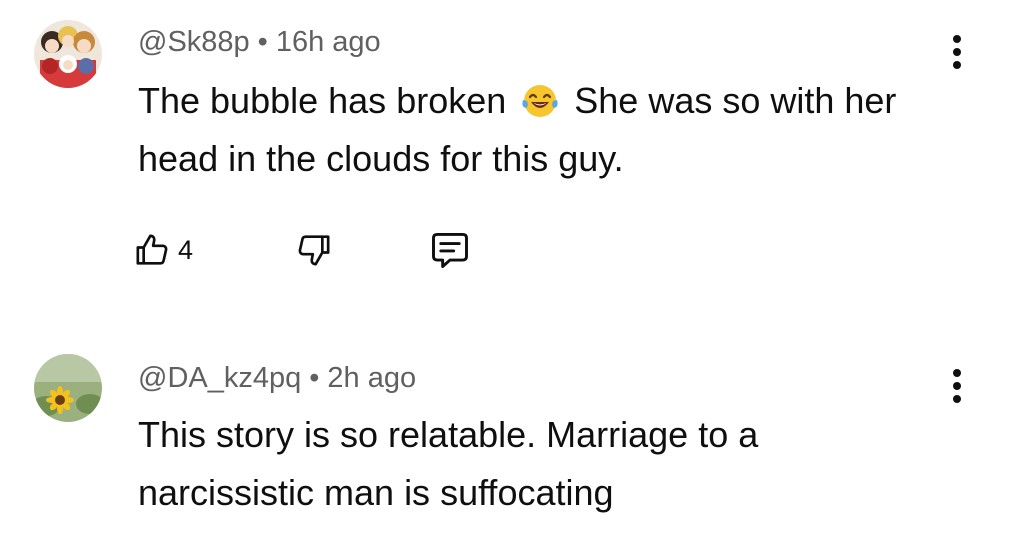 The image size is (1024, 546). I want to click on sunflower-avatar-image, so click(68, 388).